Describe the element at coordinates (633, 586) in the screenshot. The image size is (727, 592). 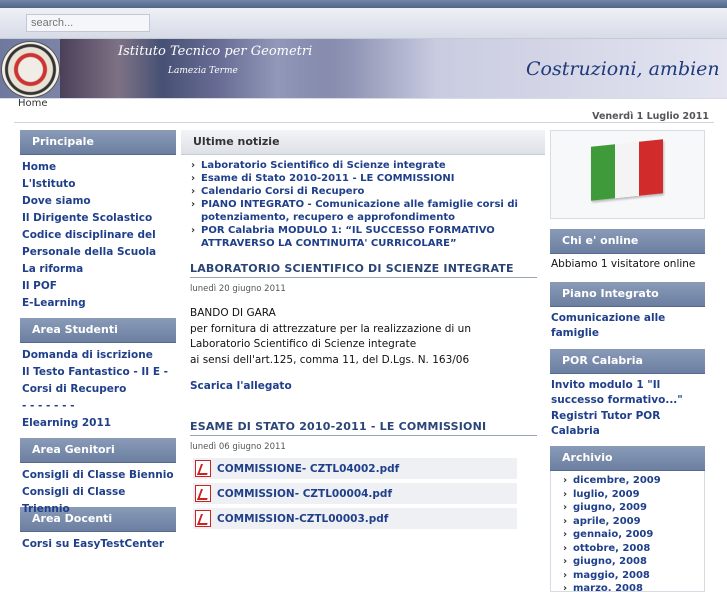
I see `archive-item: marzo, 2008` at that location.